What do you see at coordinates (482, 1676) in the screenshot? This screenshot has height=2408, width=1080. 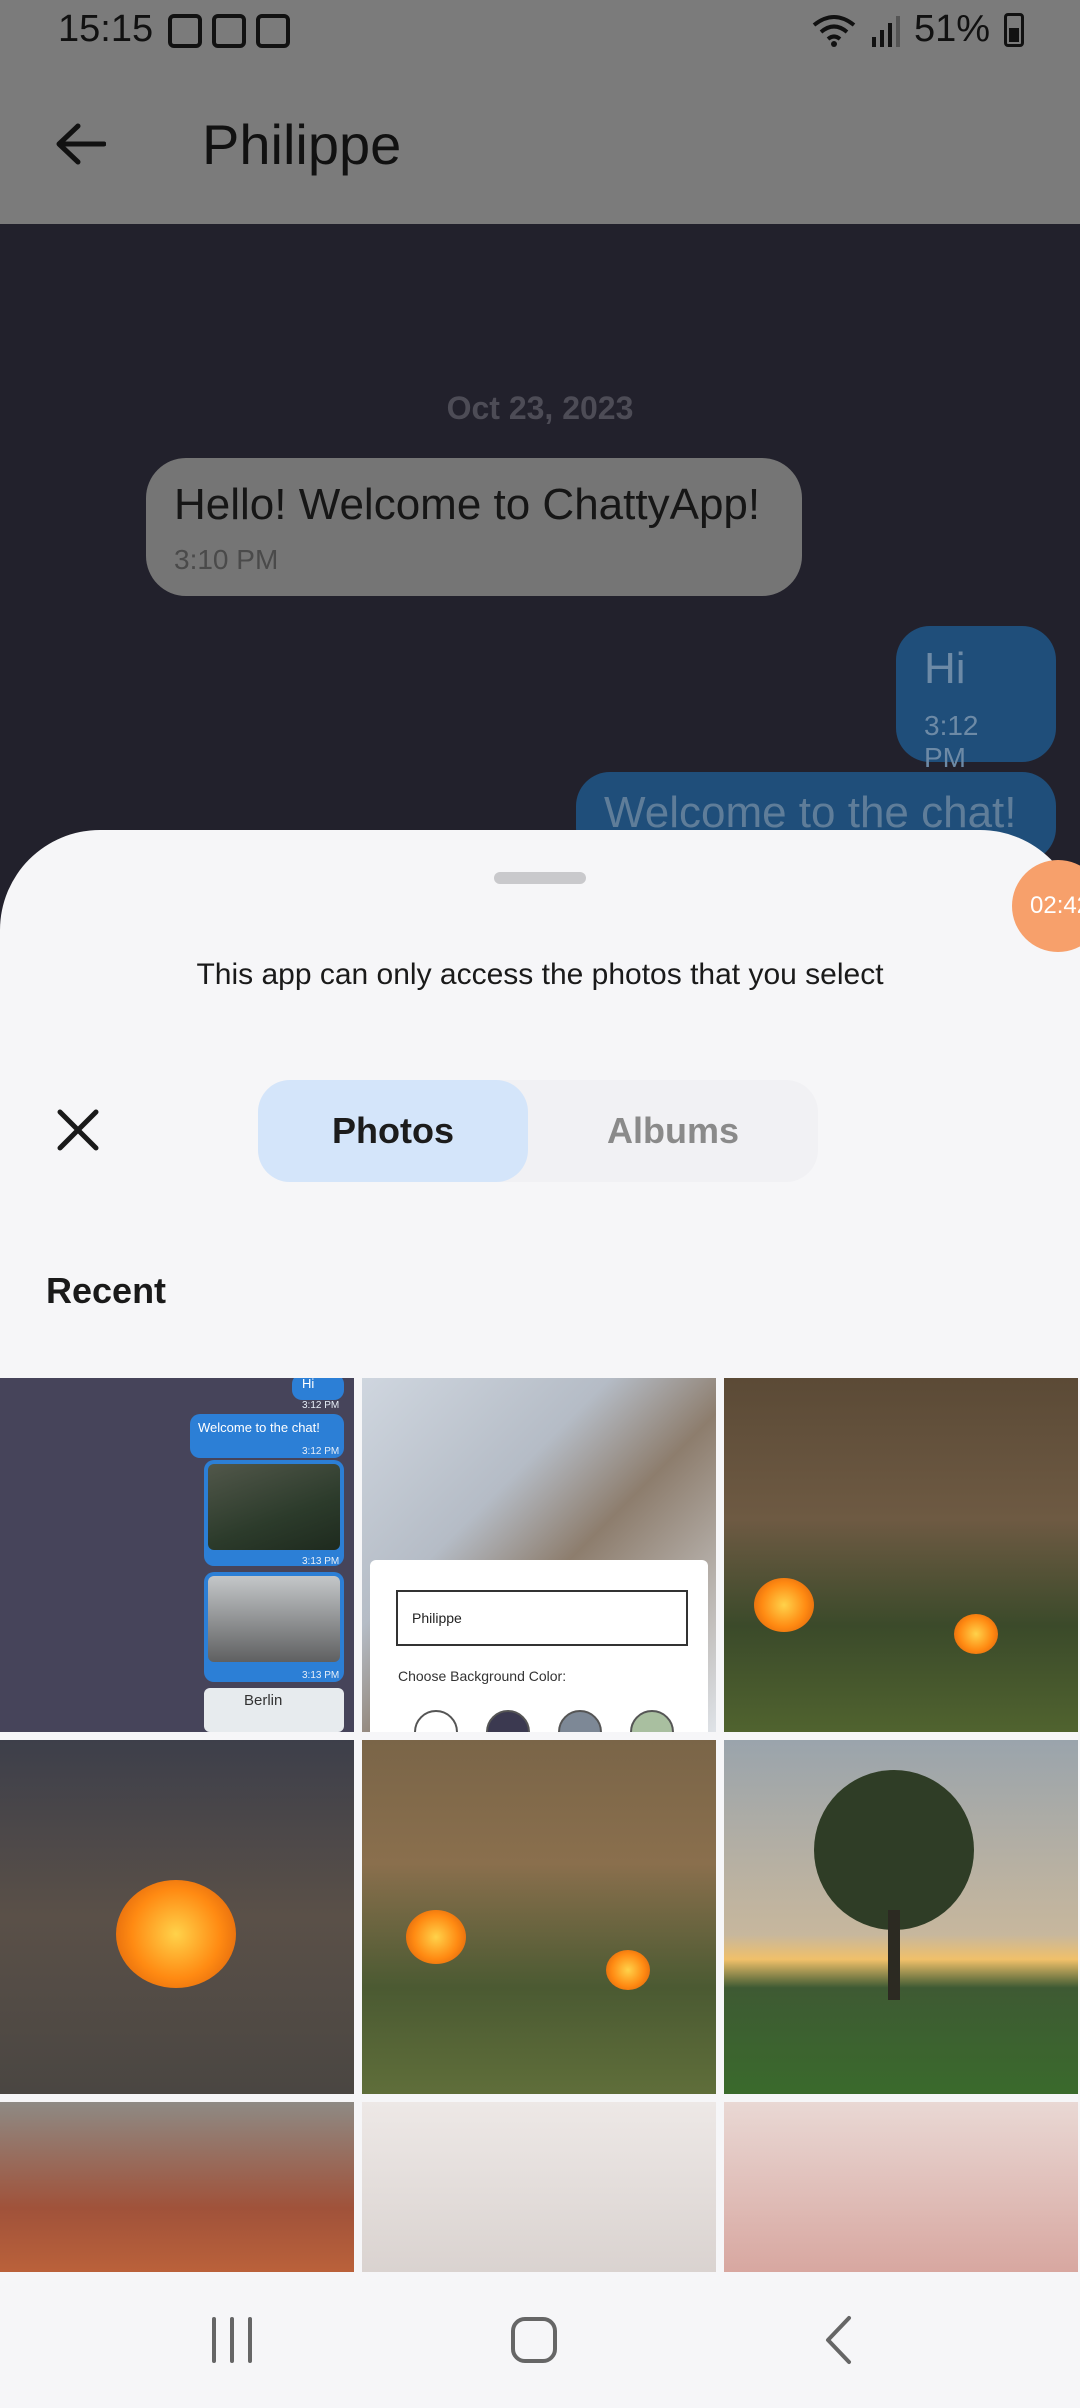 I see `mini-form-label: Choose Background Color:` at bounding box center [482, 1676].